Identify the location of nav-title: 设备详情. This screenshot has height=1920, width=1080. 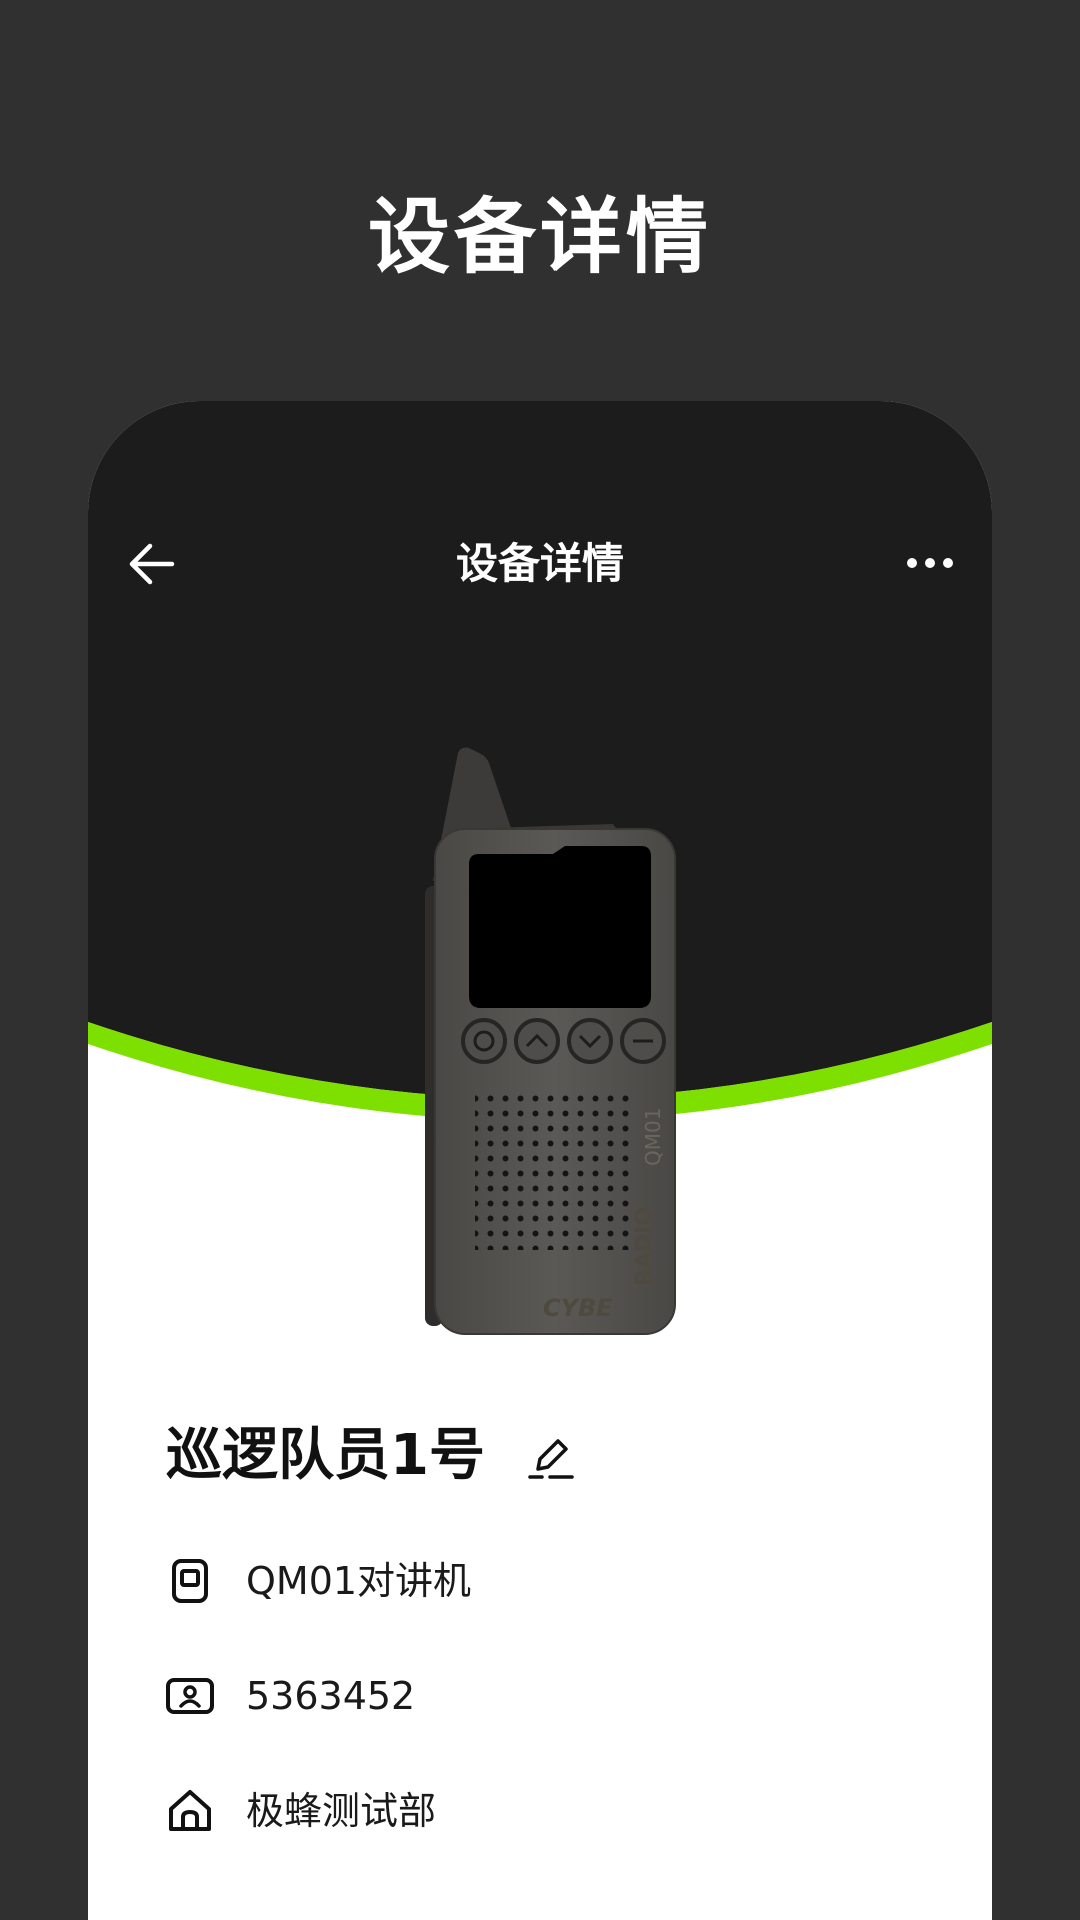
(539, 563).